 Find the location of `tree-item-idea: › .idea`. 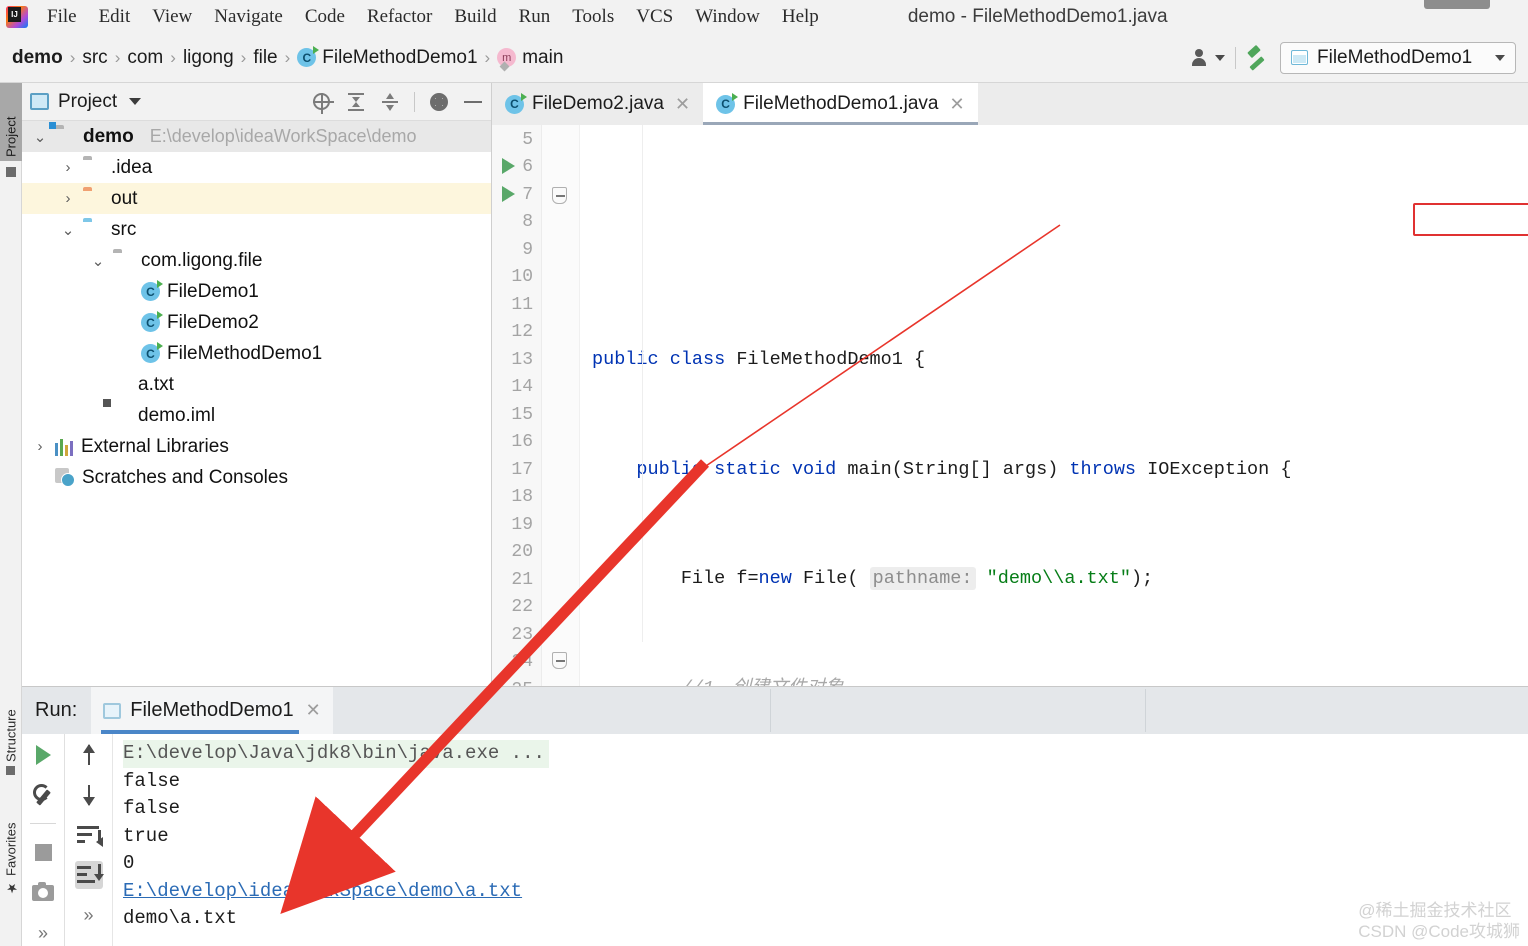

tree-item-idea: › .idea is located at coordinates (256, 167).